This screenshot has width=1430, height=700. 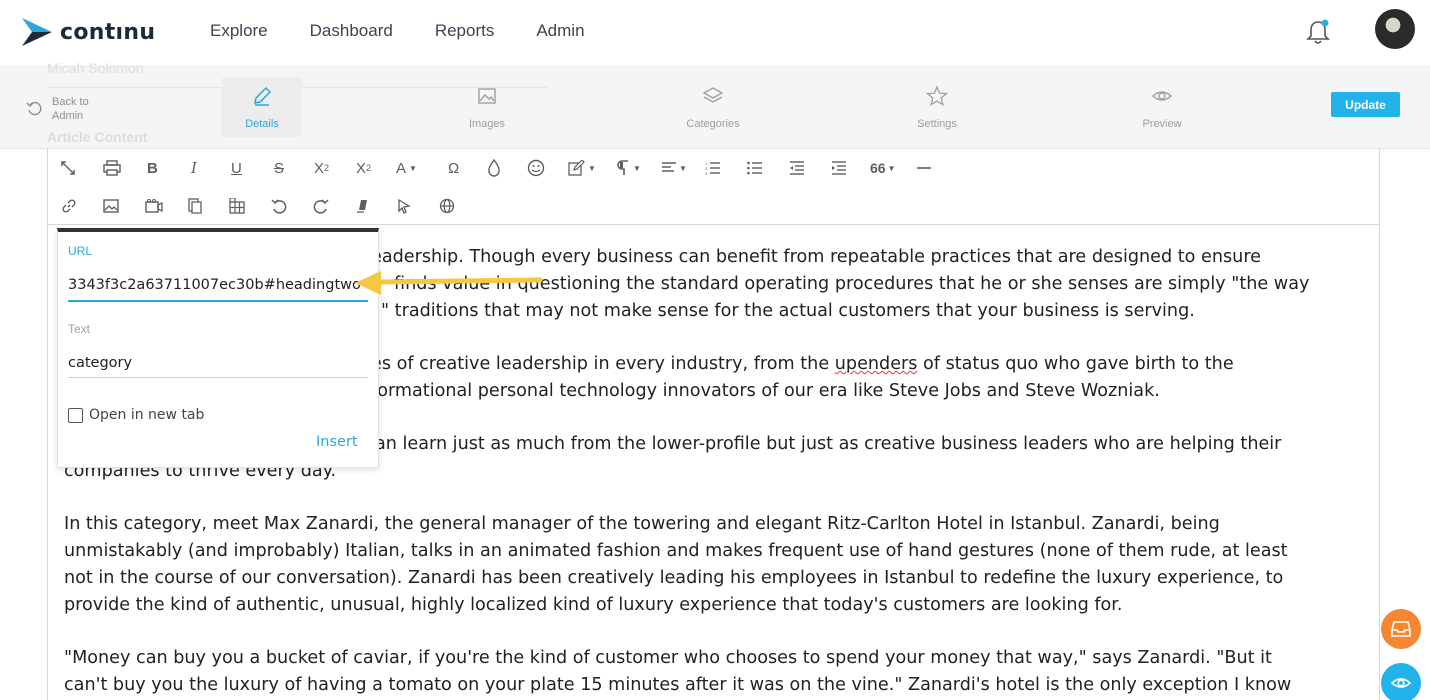 What do you see at coordinates (195, 206) in the screenshot?
I see `insert-file-icon` at bounding box center [195, 206].